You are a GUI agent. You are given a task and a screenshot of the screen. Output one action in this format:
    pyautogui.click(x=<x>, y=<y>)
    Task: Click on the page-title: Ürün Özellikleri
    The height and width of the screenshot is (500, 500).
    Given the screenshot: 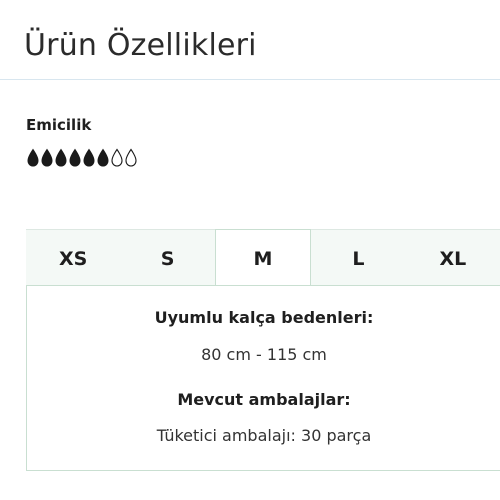 What is the action you would take?
    pyautogui.click(x=140, y=45)
    